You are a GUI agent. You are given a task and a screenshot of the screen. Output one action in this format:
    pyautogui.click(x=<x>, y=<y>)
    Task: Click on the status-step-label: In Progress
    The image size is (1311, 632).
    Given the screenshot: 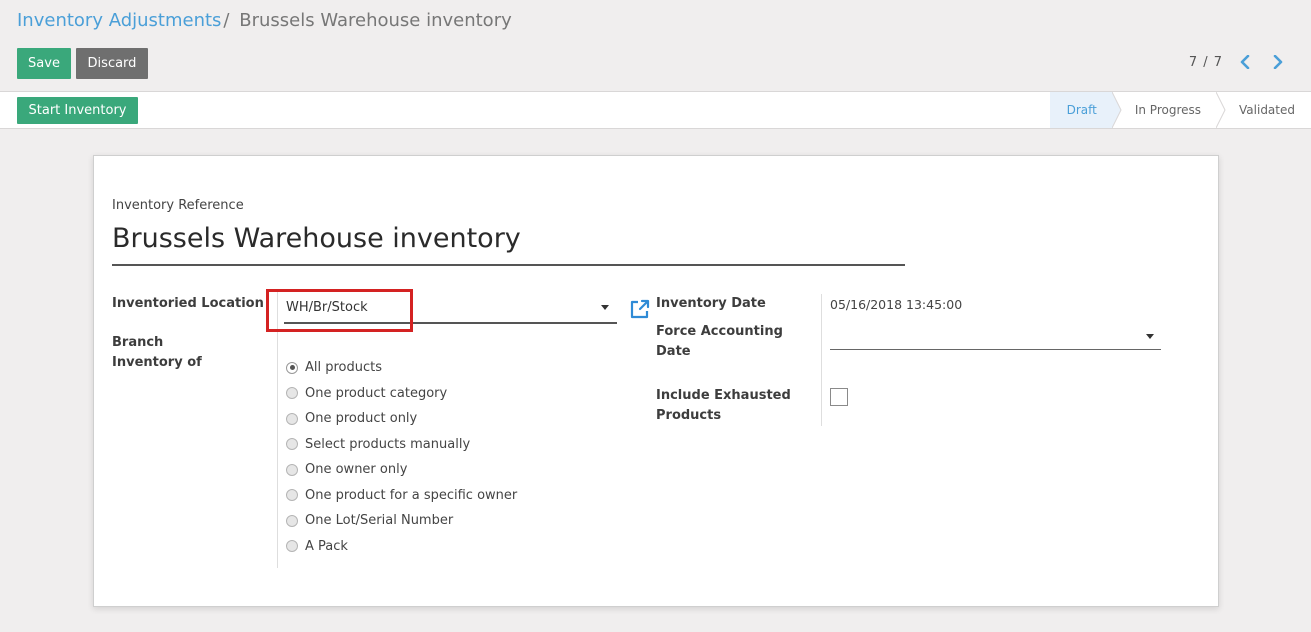 What is the action you would take?
    pyautogui.click(x=1168, y=110)
    